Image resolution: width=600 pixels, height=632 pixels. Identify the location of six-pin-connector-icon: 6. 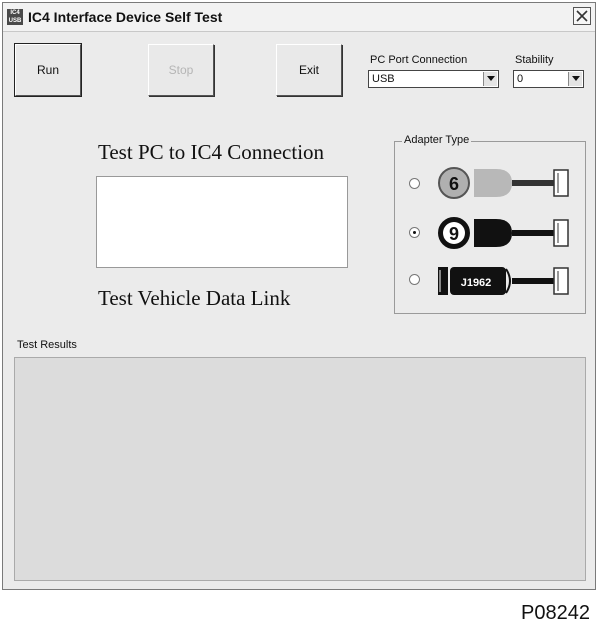
(503, 183).